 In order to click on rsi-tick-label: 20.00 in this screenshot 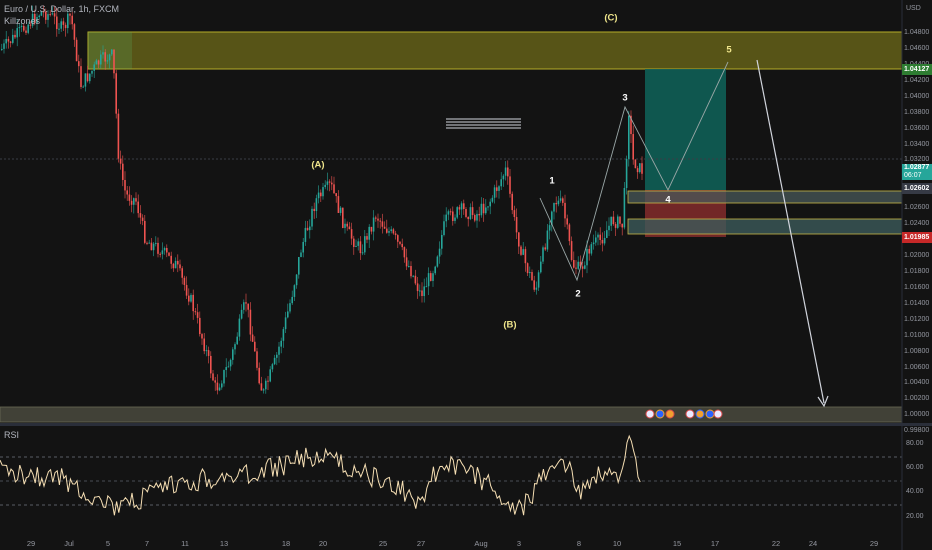, I will do `click(915, 516)`.